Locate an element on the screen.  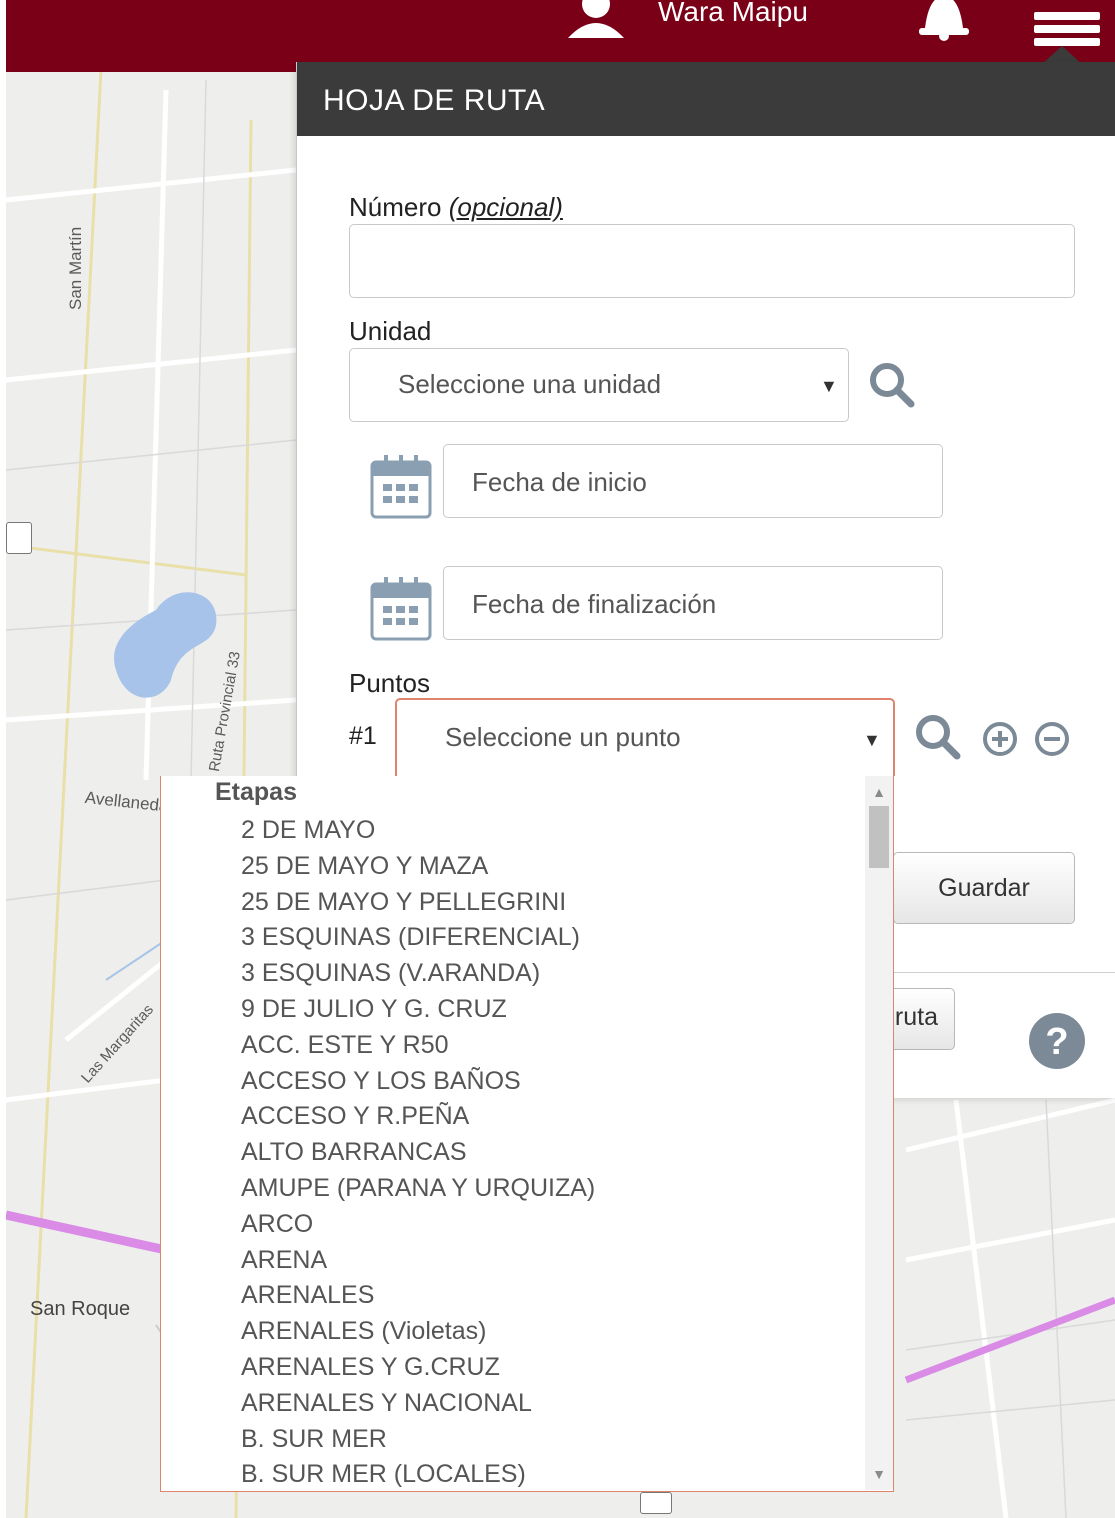
map-label-san-roque: San Roque is located at coordinates (80, 1309).